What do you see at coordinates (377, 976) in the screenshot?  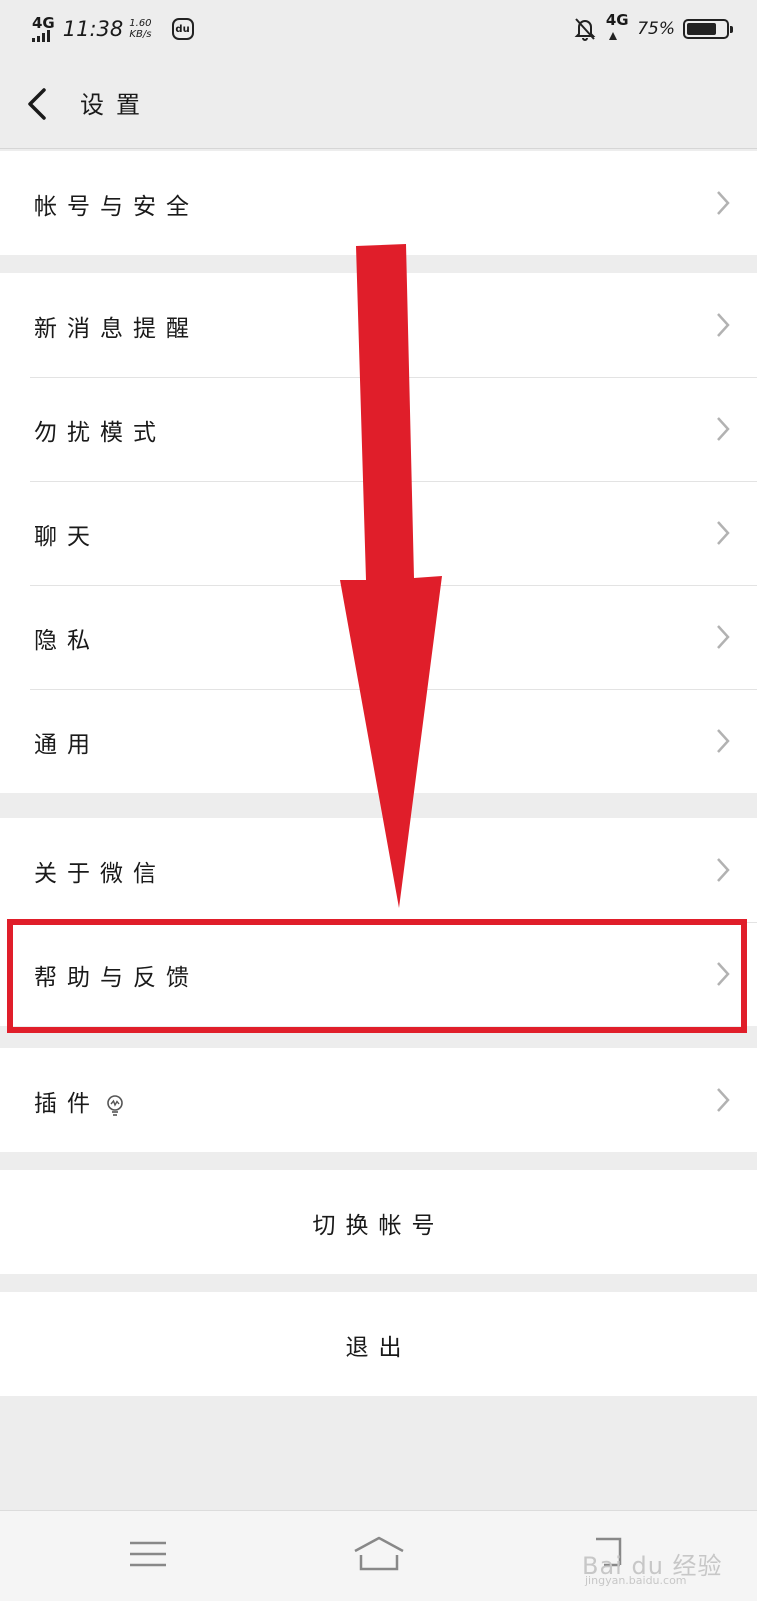 I see `highlight-box-annotation` at bounding box center [377, 976].